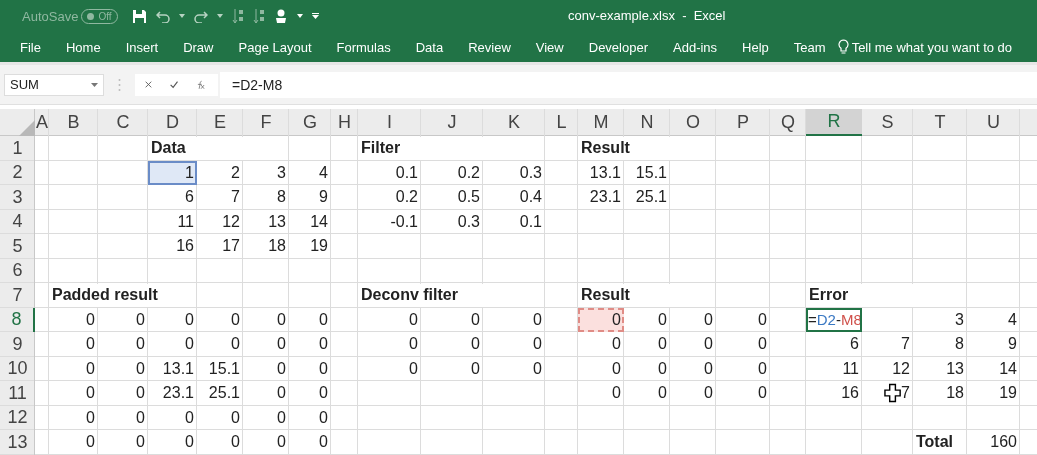 This screenshot has width=1037, height=455. What do you see at coordinates (932, 47) in the screenshot?
I see `tell-me-field: Tell me what you want to do` at bounding box center [932, 47].